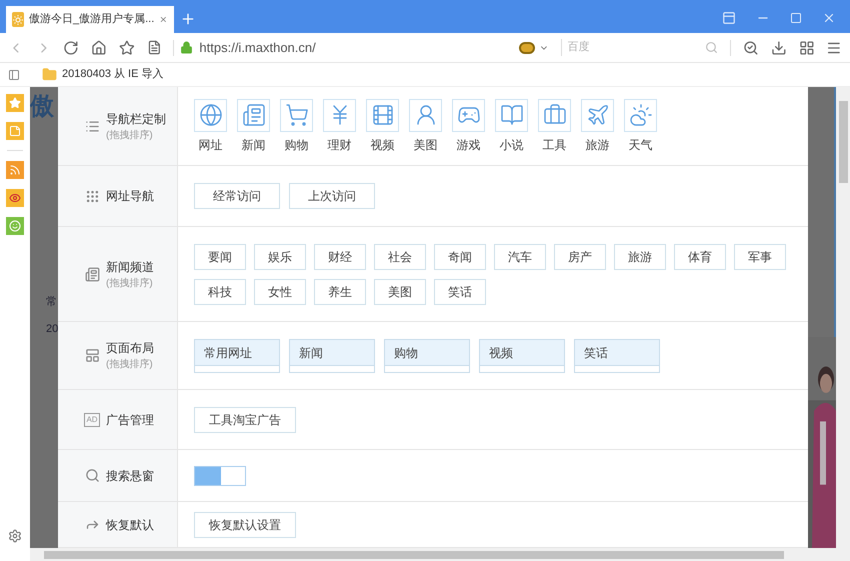 The width and height of the screenshot is (850, 561). Describe the element at coordinates (296, 115) in the screenshot. I see `cart-icon` at that location.